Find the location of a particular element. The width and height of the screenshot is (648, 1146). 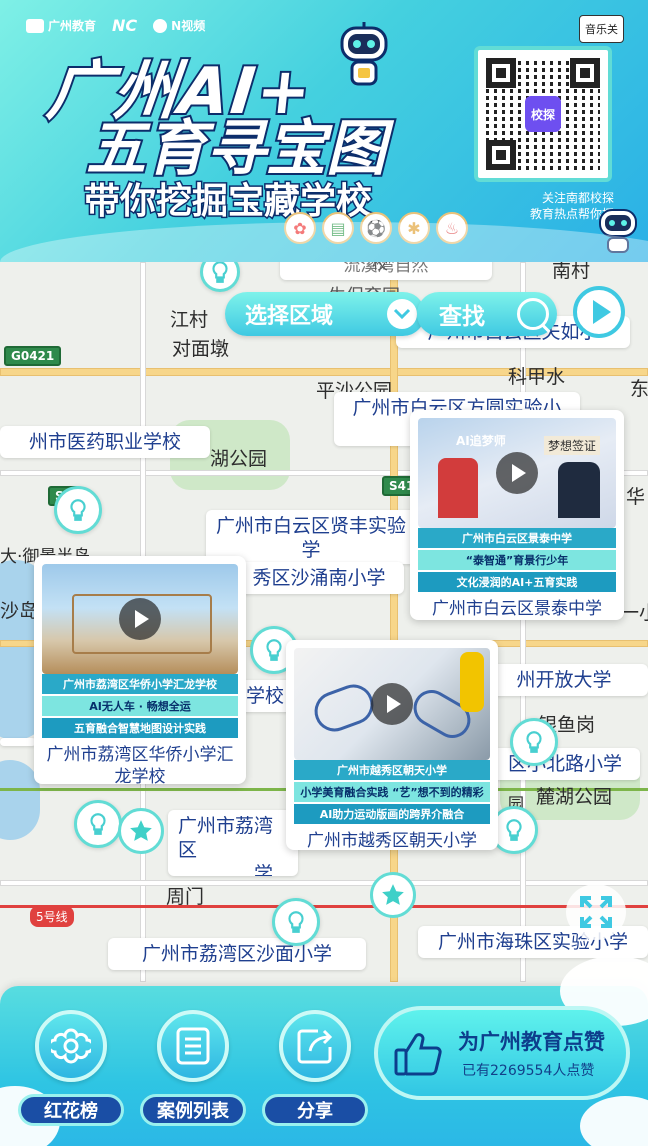

chevron-down-icon is located at coordinates (402, 314).